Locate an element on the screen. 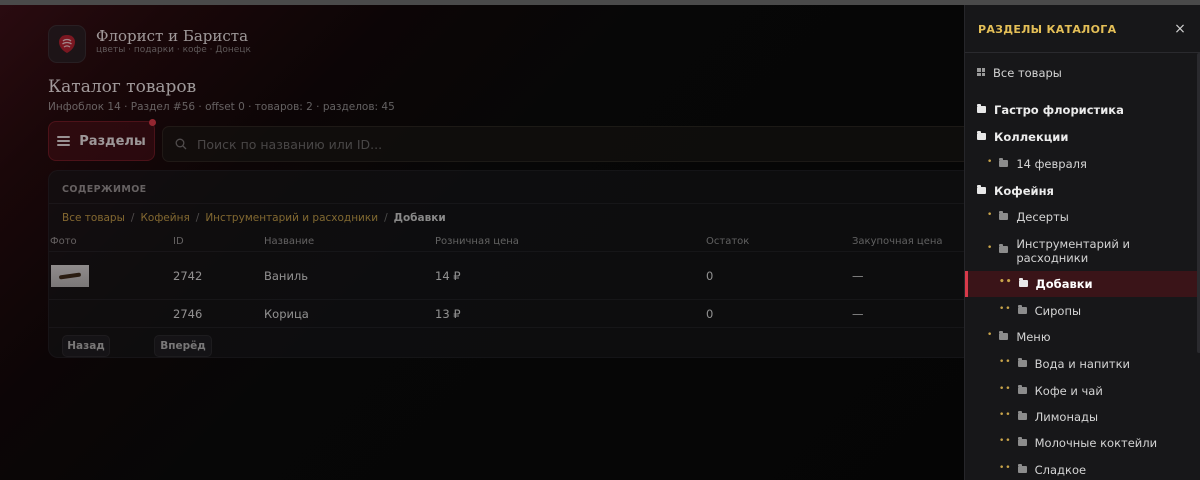  breadcrumb-item: Кофейня is located at coordinates (164, 218).